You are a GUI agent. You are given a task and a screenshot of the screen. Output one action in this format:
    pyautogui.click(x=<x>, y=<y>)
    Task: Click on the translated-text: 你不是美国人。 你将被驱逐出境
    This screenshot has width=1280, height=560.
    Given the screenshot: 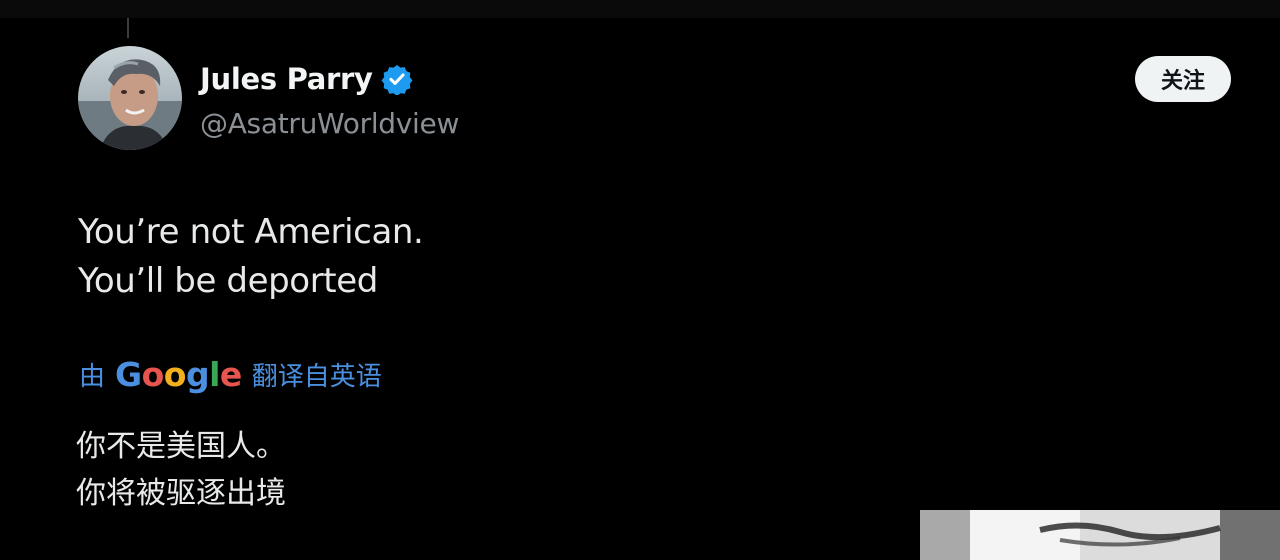 What is the action you would take?
    pyautogui.click(x=181, y=470)
    